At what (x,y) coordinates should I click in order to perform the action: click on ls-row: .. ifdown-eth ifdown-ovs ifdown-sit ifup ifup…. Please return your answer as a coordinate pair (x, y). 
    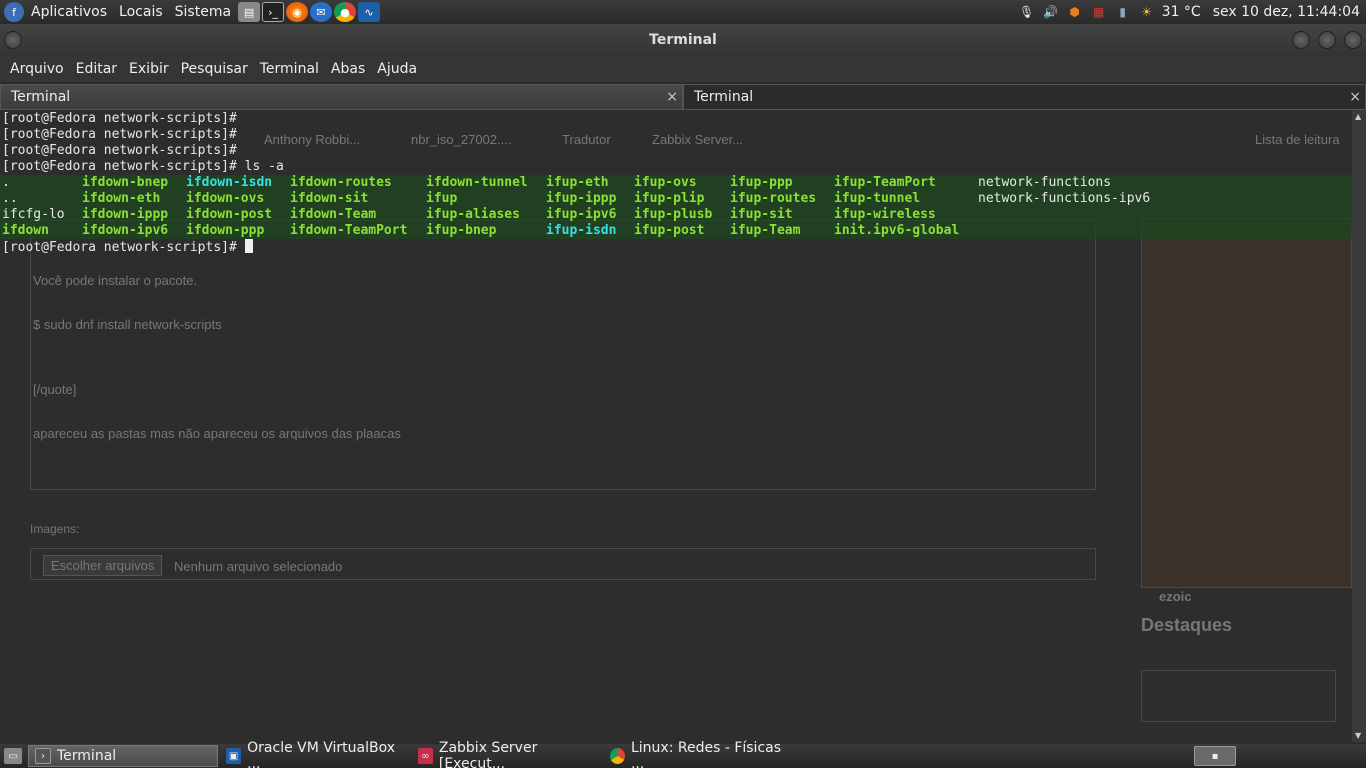
    Looking at the image, I should click on (676, 199).